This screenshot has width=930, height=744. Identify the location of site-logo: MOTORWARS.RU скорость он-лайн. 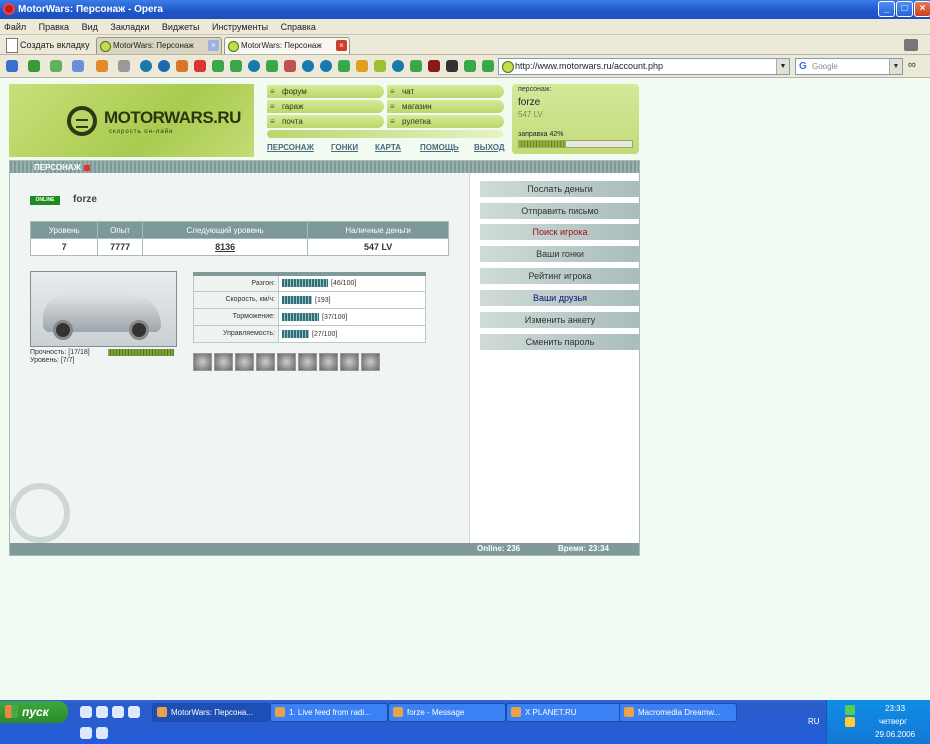
(131, 120).